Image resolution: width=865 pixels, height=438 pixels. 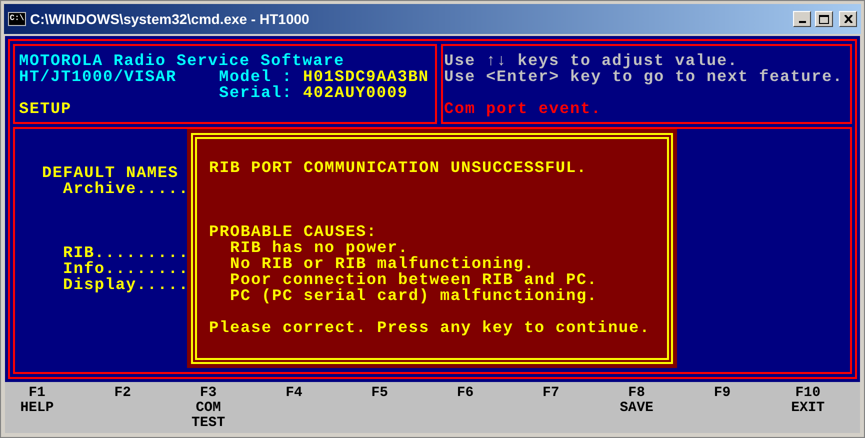 I want to click on help-text: Use ↑↓ keys to adjust value., so click(x=591, y=61).